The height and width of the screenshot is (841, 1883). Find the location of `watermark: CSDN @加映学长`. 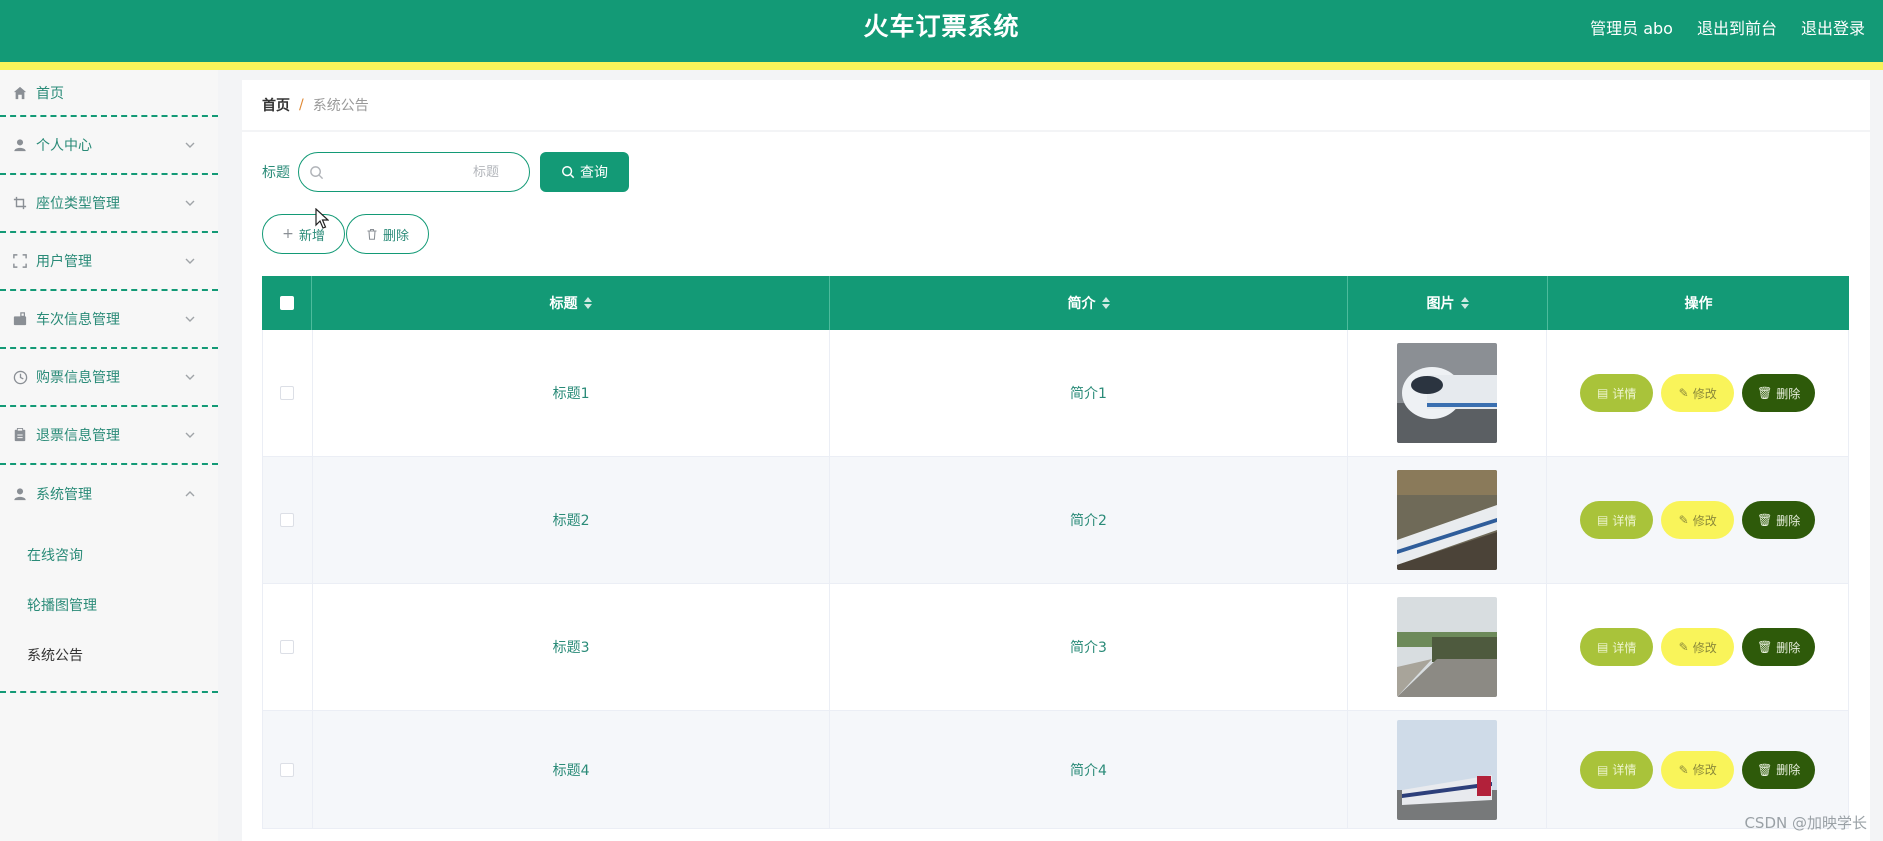

watermark: CSDN @加映学长 is located at coordinates (1805, 823).